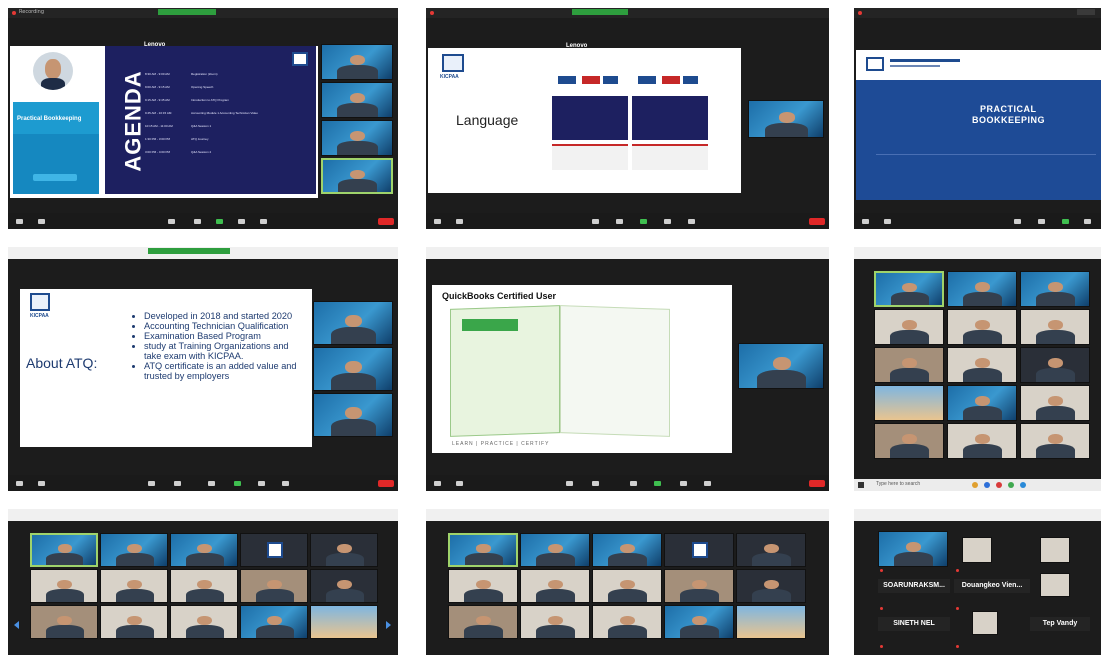 The height and width of the screenshot is (655, 1101). Describe the element at coordinates (1086, 12) in the screenshot. I see `view-toggle` at that location.